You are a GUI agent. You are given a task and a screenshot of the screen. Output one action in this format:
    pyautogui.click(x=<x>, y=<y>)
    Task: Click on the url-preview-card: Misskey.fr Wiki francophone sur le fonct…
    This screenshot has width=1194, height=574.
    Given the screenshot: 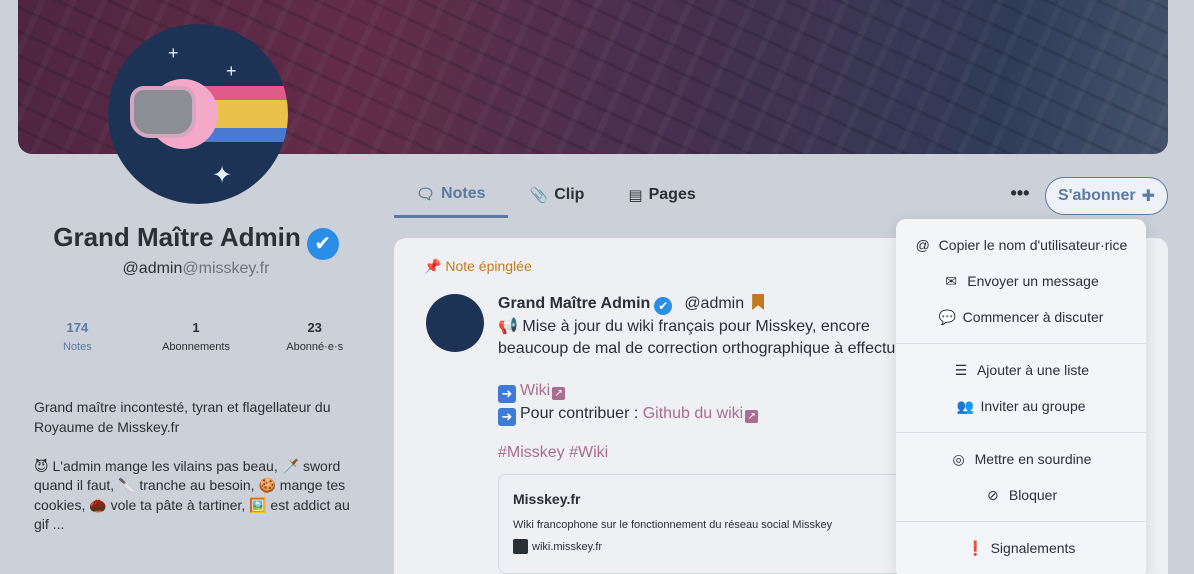 What is the action you would take?
    pyautogui.click(x=708, y=524)
    